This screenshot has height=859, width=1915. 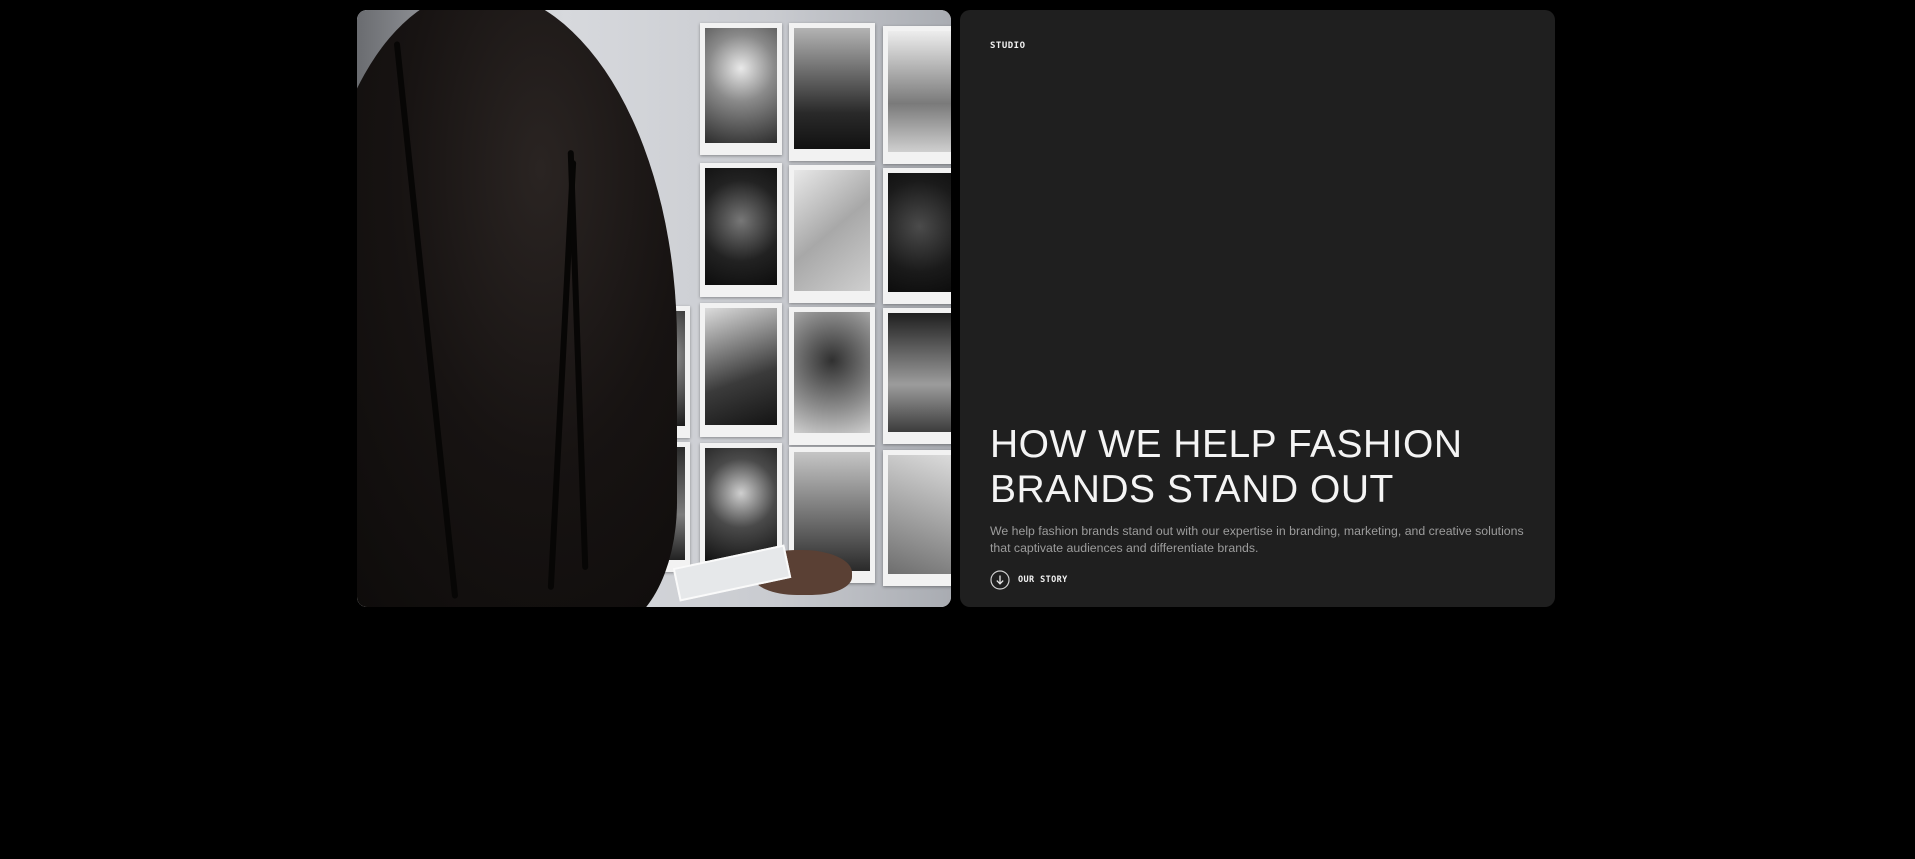 What do you see at coordinates (1192, 489) in the screenshot?
I see `heading-line: BRANDS STAND OUT` at bounding box center [1192, 489].